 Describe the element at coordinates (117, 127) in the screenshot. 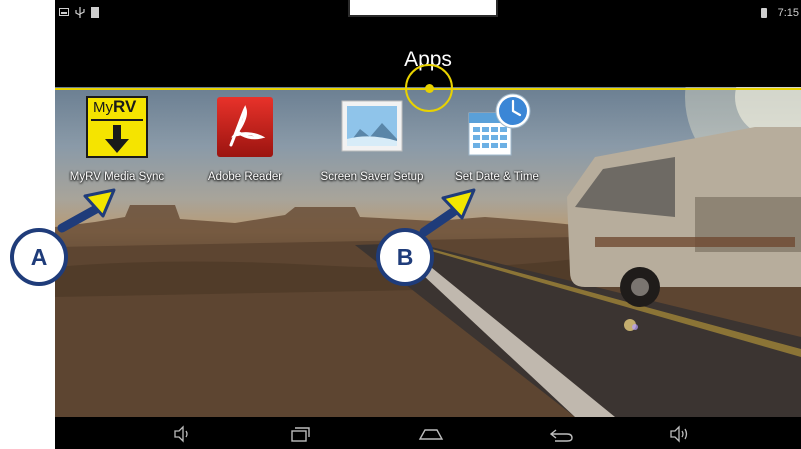

I see `myrv-media-sync-icon: My RV` at that location.